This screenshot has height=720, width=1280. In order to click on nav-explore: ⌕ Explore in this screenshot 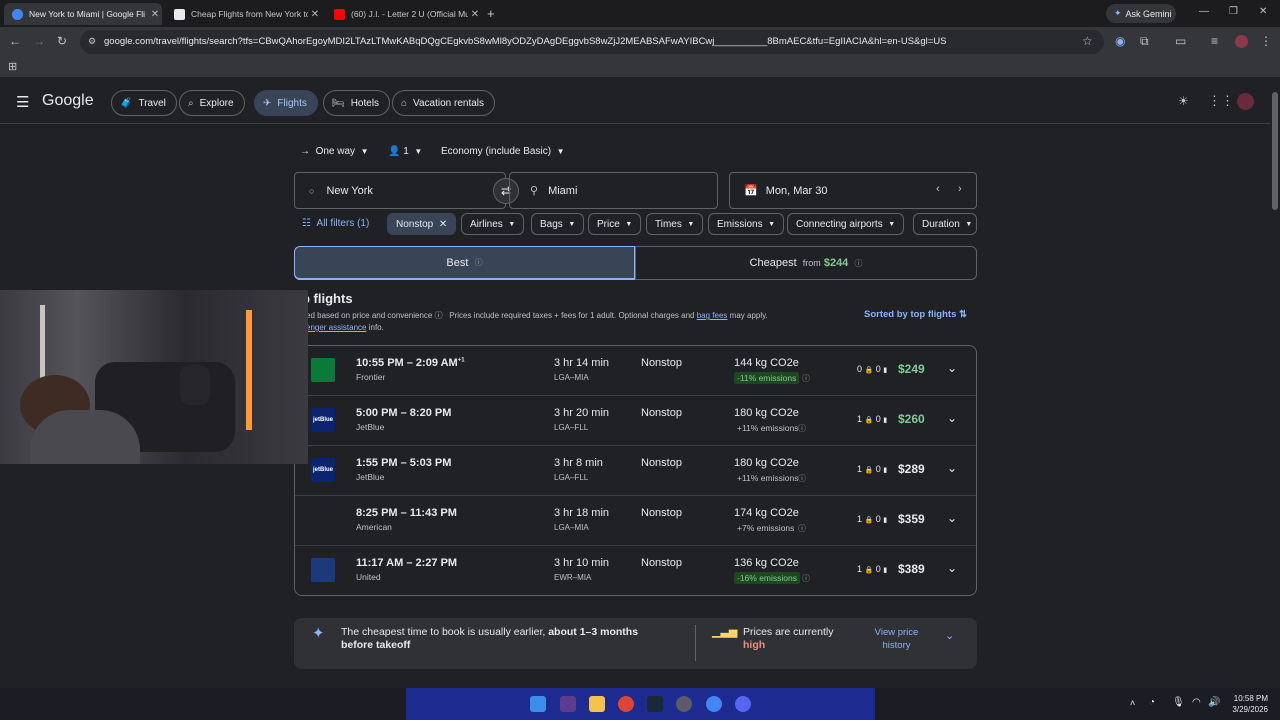, I will do `click(212, 103)`.